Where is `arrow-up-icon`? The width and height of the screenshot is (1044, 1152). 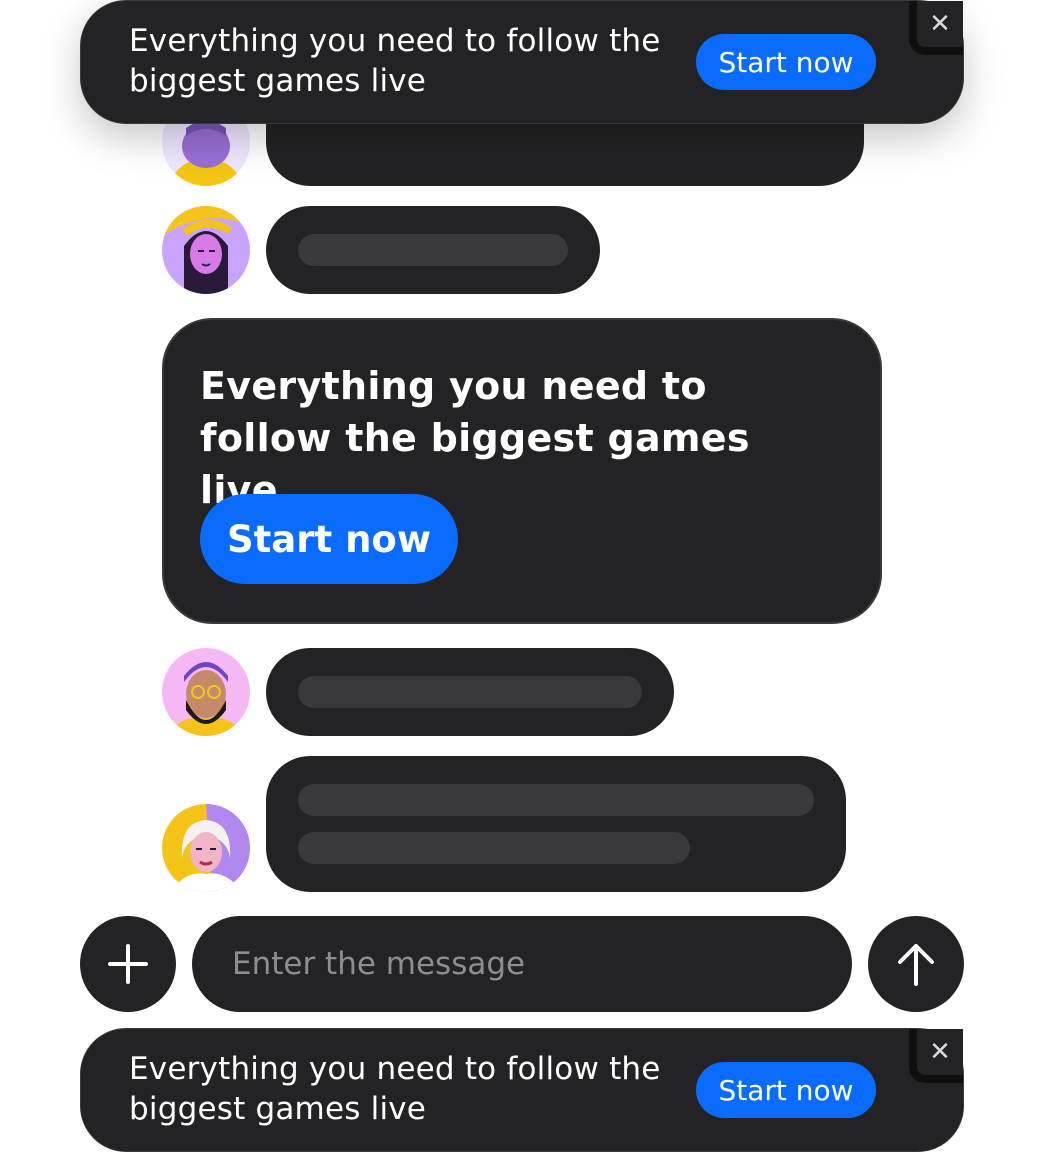 arrow-up-icon is located at coordinates (916, 965).